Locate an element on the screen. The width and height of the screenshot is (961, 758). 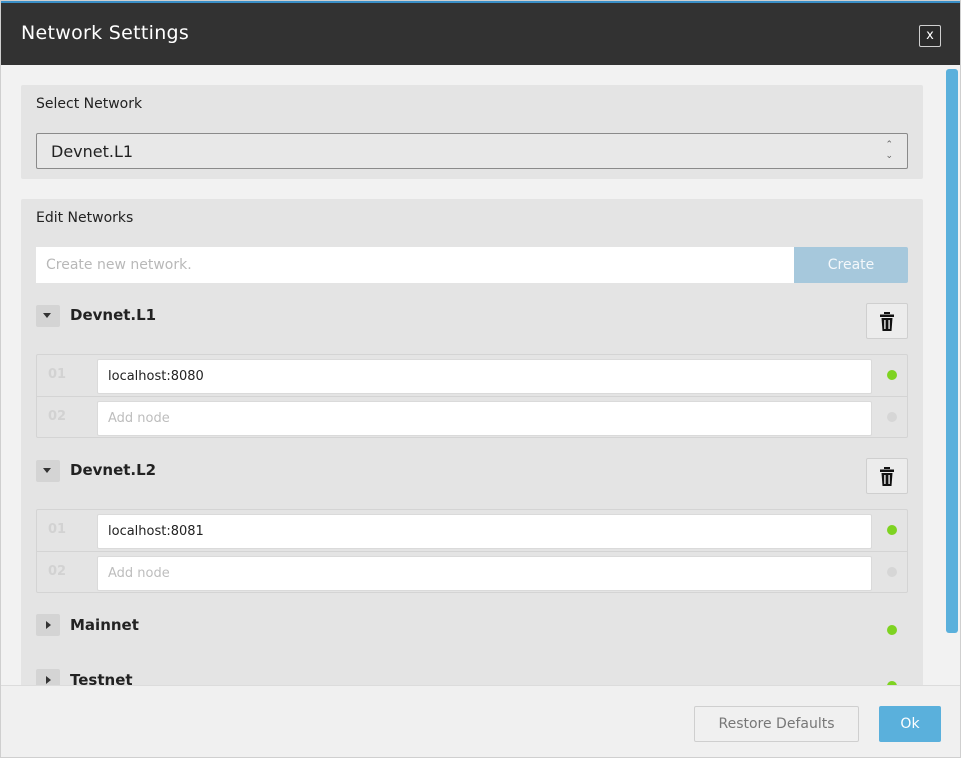
network-name: Mainnet is located at coordinates (104, 625).